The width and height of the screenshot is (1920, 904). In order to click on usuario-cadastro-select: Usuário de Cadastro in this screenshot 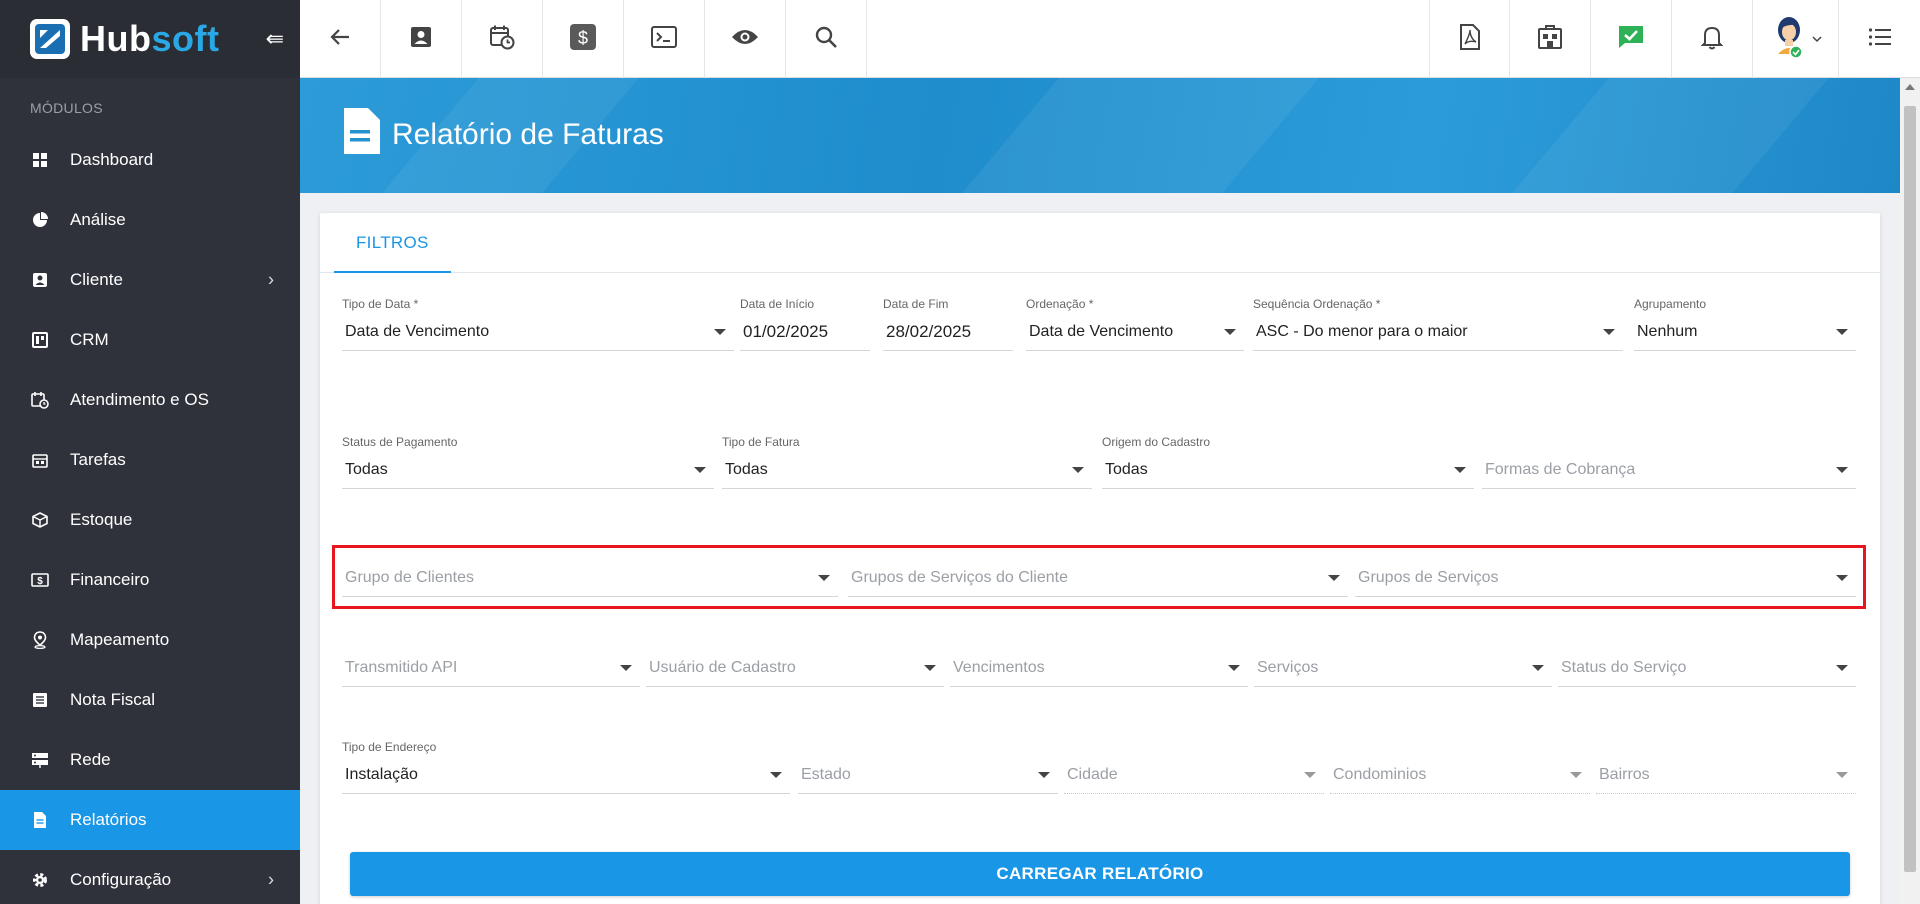, I will do `click(795, 668)`.